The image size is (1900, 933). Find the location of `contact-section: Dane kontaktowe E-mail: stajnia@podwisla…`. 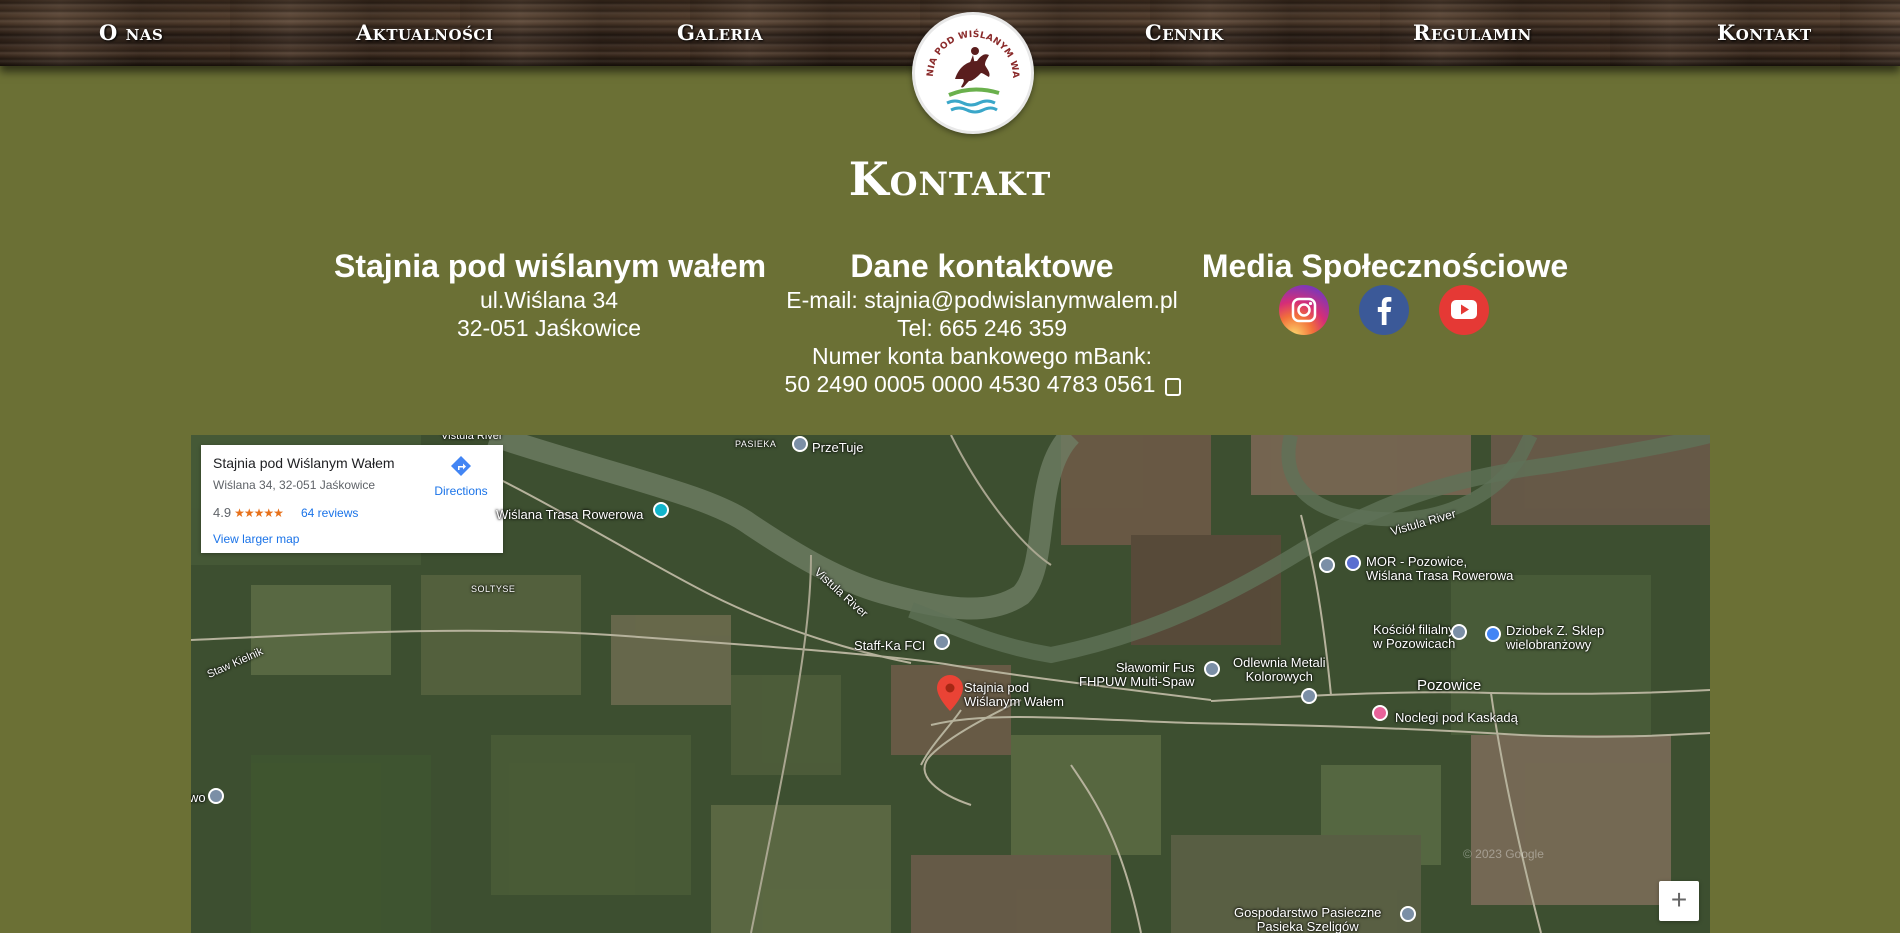

contact-section: Dane kontaktowe E-mail: stajnia@podwisla… is located at coordinates (982, 322).